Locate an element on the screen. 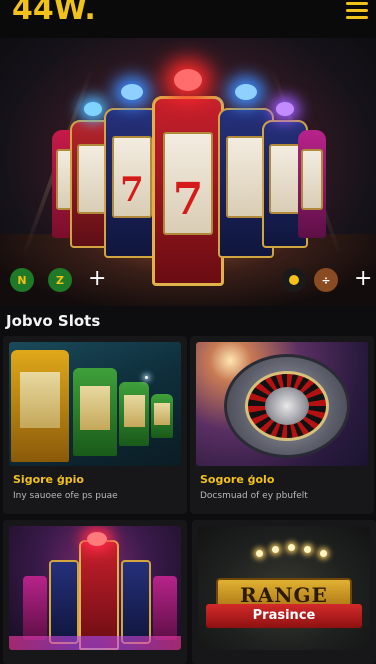  game-card: Sigore ģpio Iny sauoee ofe ps puae is located at coordinates (95, 425).